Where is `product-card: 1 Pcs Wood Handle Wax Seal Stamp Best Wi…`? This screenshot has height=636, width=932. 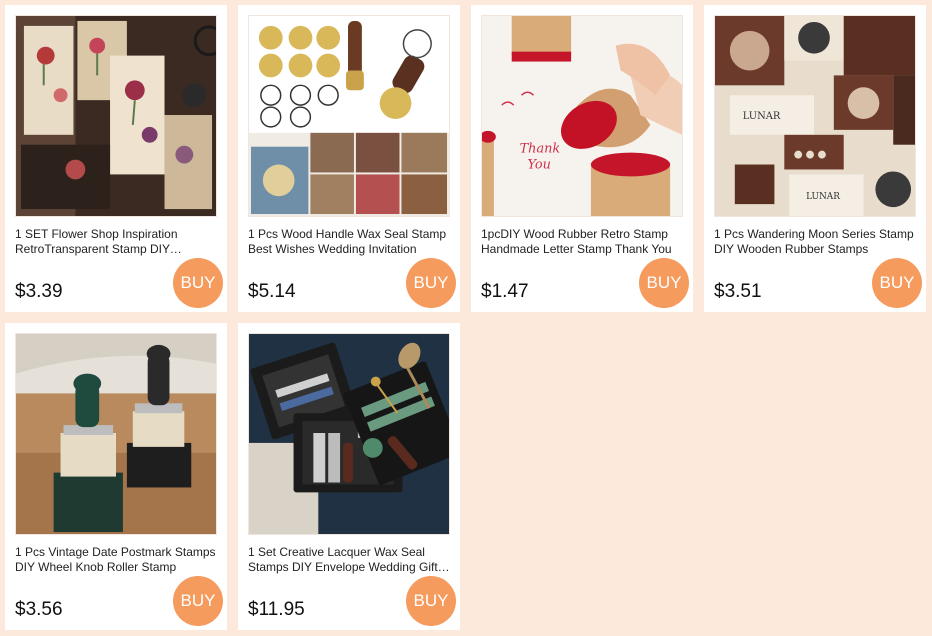 product-card: 1 Pcs Wood Handle Wax Seal Stamp Best Wi… is located at coordinates (349, 158).